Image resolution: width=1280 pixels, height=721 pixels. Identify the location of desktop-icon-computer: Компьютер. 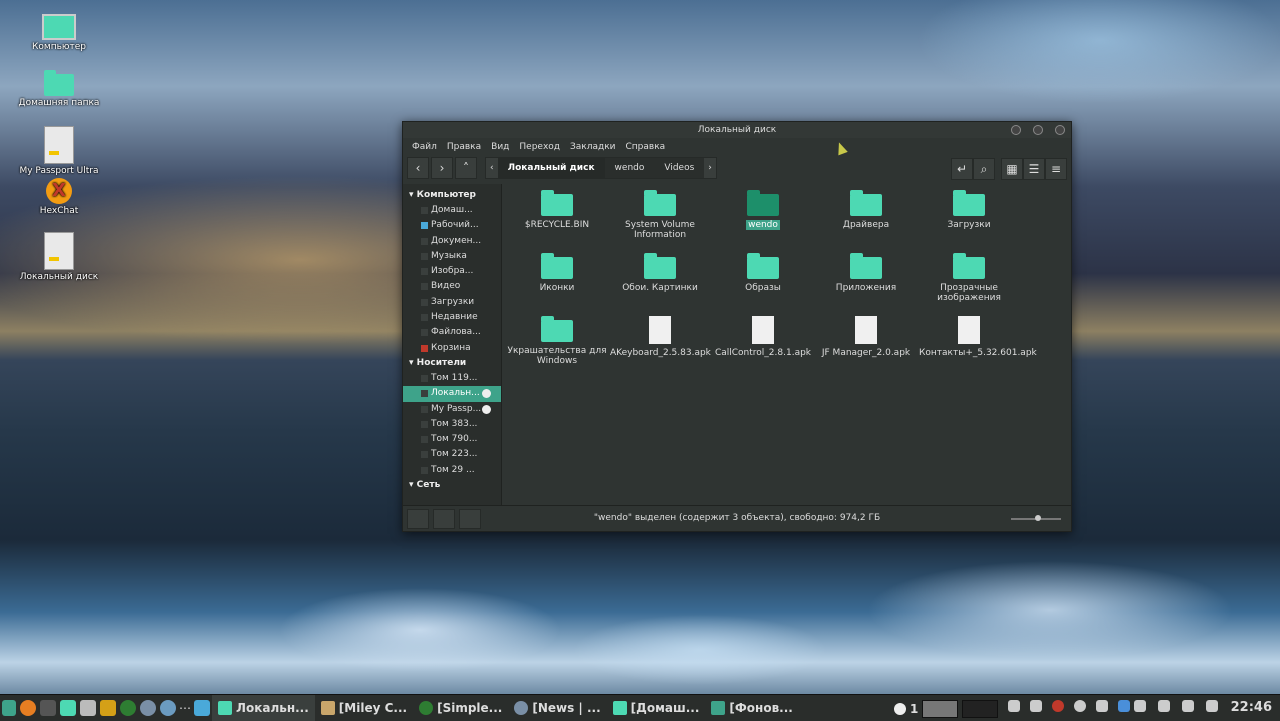
(59, 33).